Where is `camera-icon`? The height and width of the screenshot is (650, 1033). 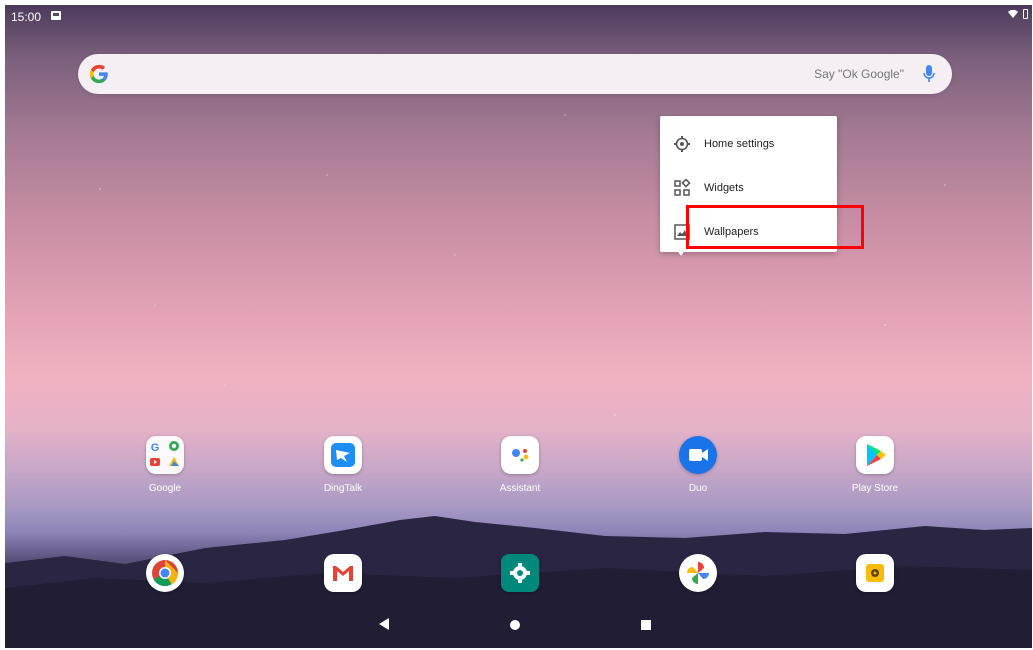 camera-icon is located at coordinates (875, 573).